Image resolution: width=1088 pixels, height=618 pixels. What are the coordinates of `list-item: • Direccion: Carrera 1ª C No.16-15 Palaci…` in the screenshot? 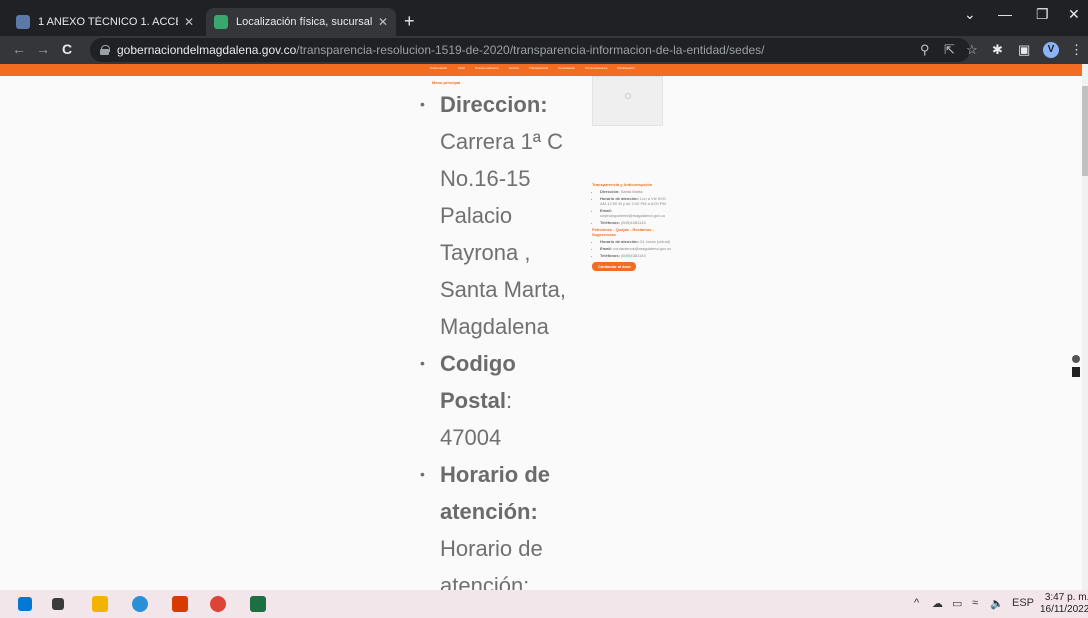 It's located at (502, 215).